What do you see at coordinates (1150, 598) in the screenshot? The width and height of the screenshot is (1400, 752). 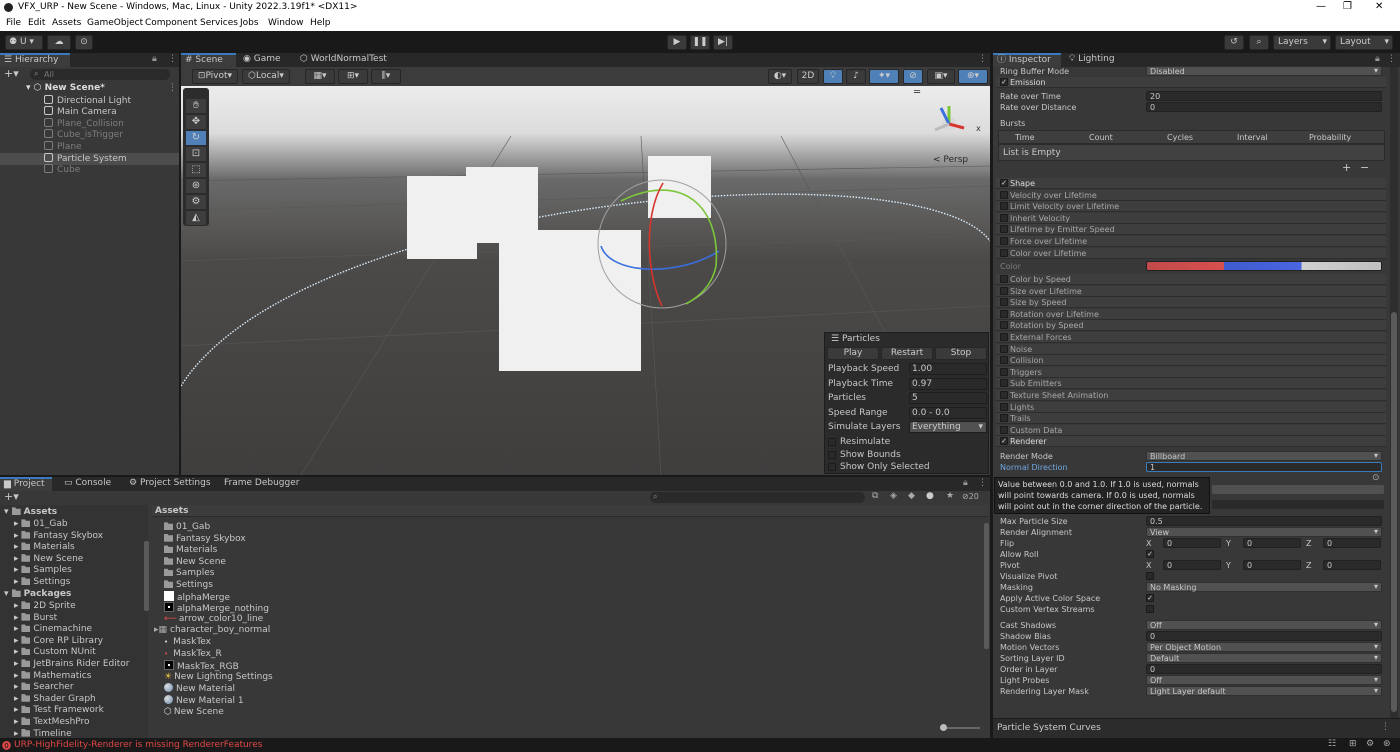 I see `property-checkbox: ✓` at bounding box center [1150, 598].